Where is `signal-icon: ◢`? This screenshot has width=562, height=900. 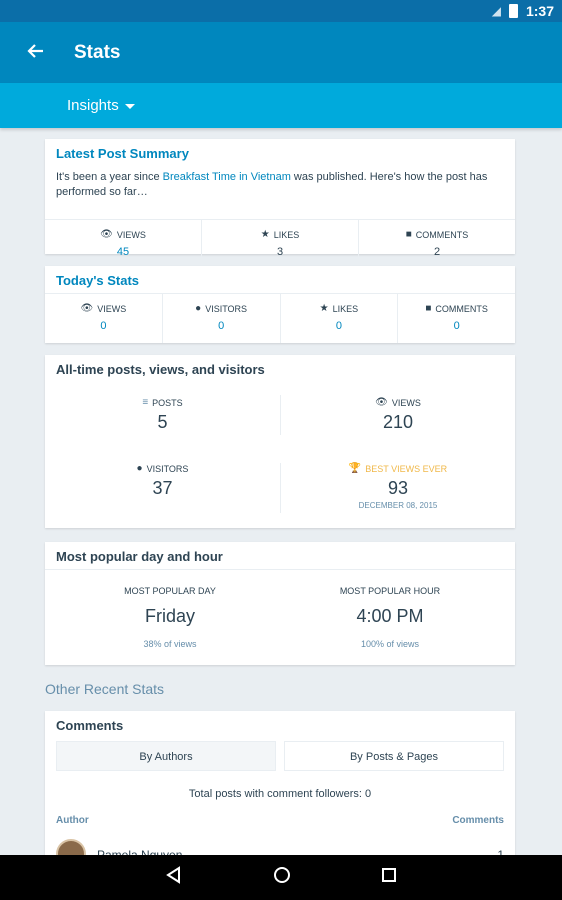 signal-icon: ◢ is located at coordinates (496, 11).